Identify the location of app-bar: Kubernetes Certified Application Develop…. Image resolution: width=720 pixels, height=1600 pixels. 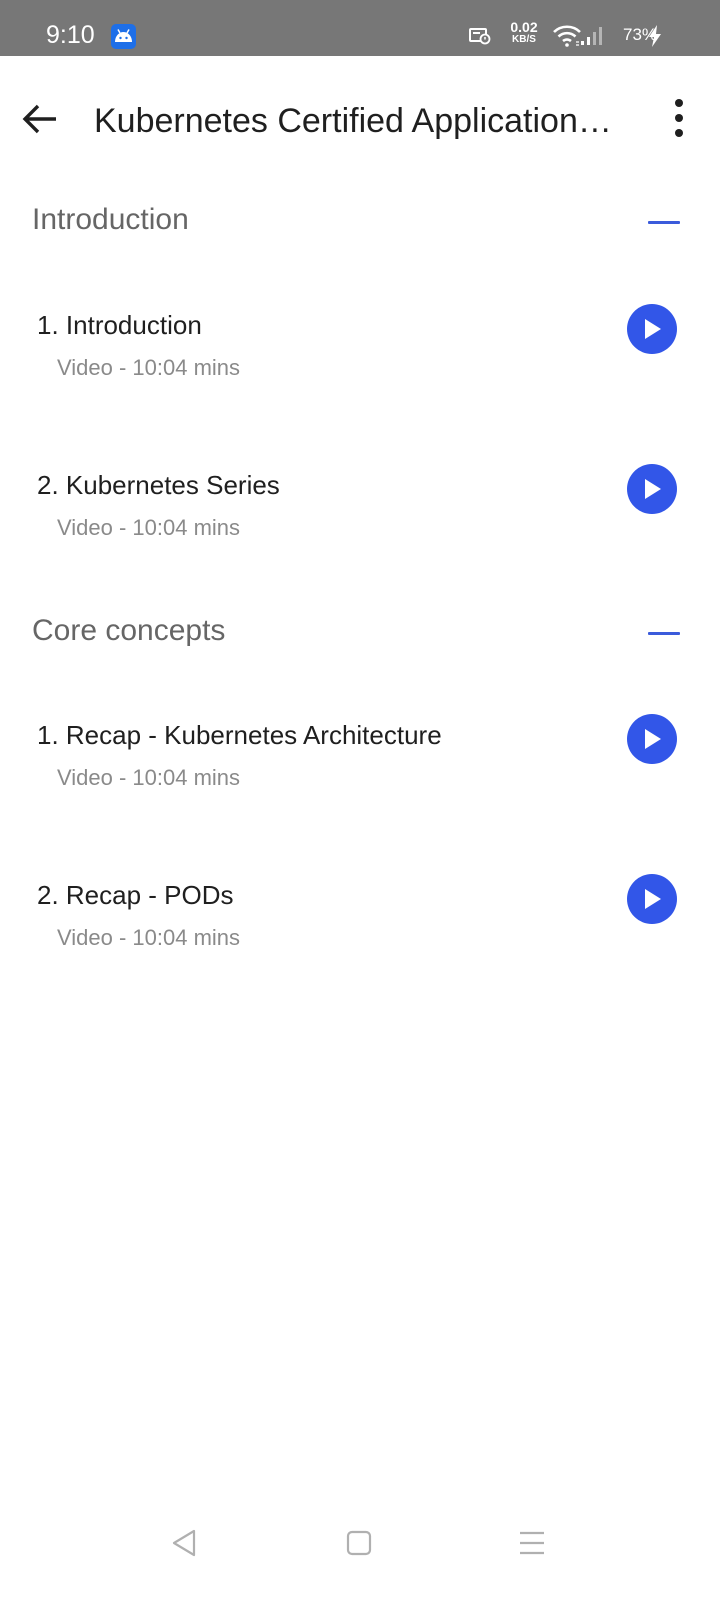
(360, 121).